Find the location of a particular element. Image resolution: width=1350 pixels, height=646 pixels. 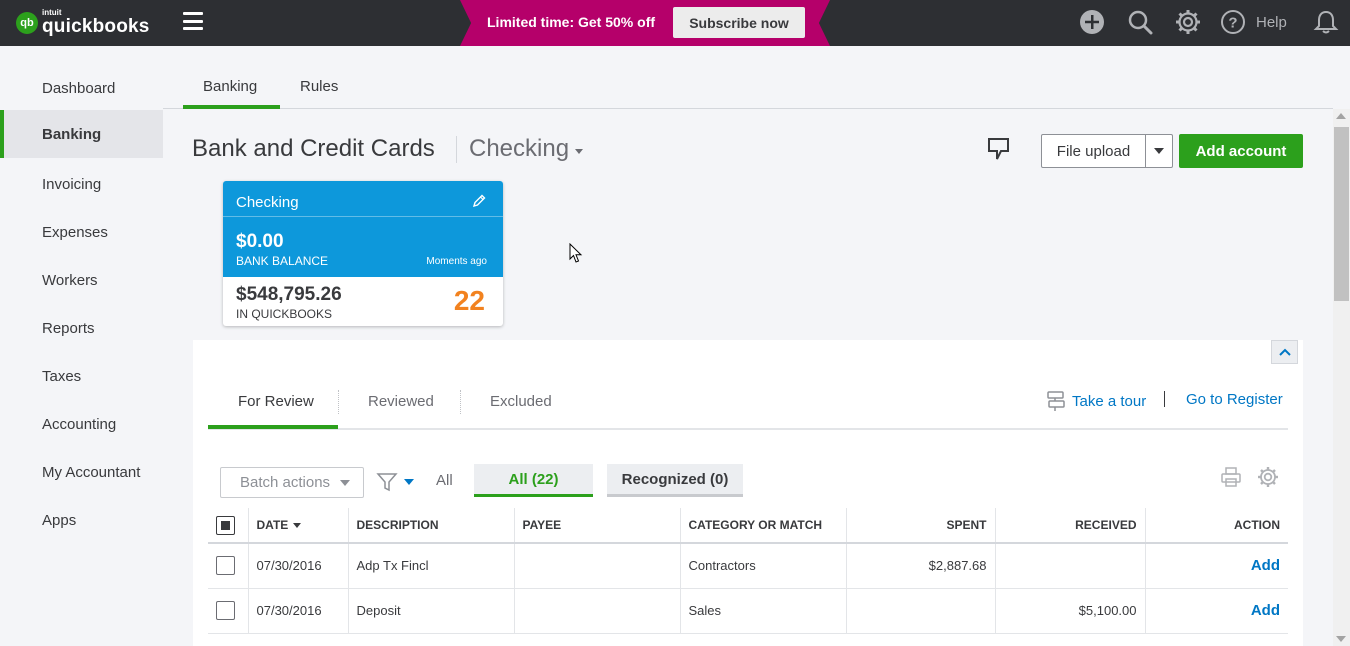

gear-icon is located at coordinates (1188, 22).